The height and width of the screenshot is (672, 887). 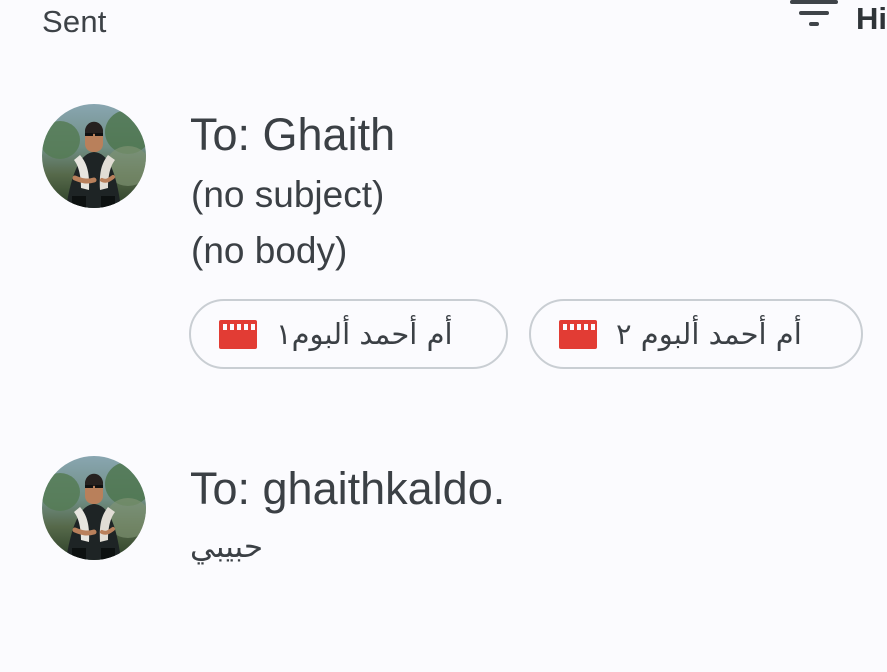 What do you see at coordinates (709, 333) in the screenshot?
I see `attachment-name: أم أحمد ألبوم ٢` at bounding box center [709, 333].